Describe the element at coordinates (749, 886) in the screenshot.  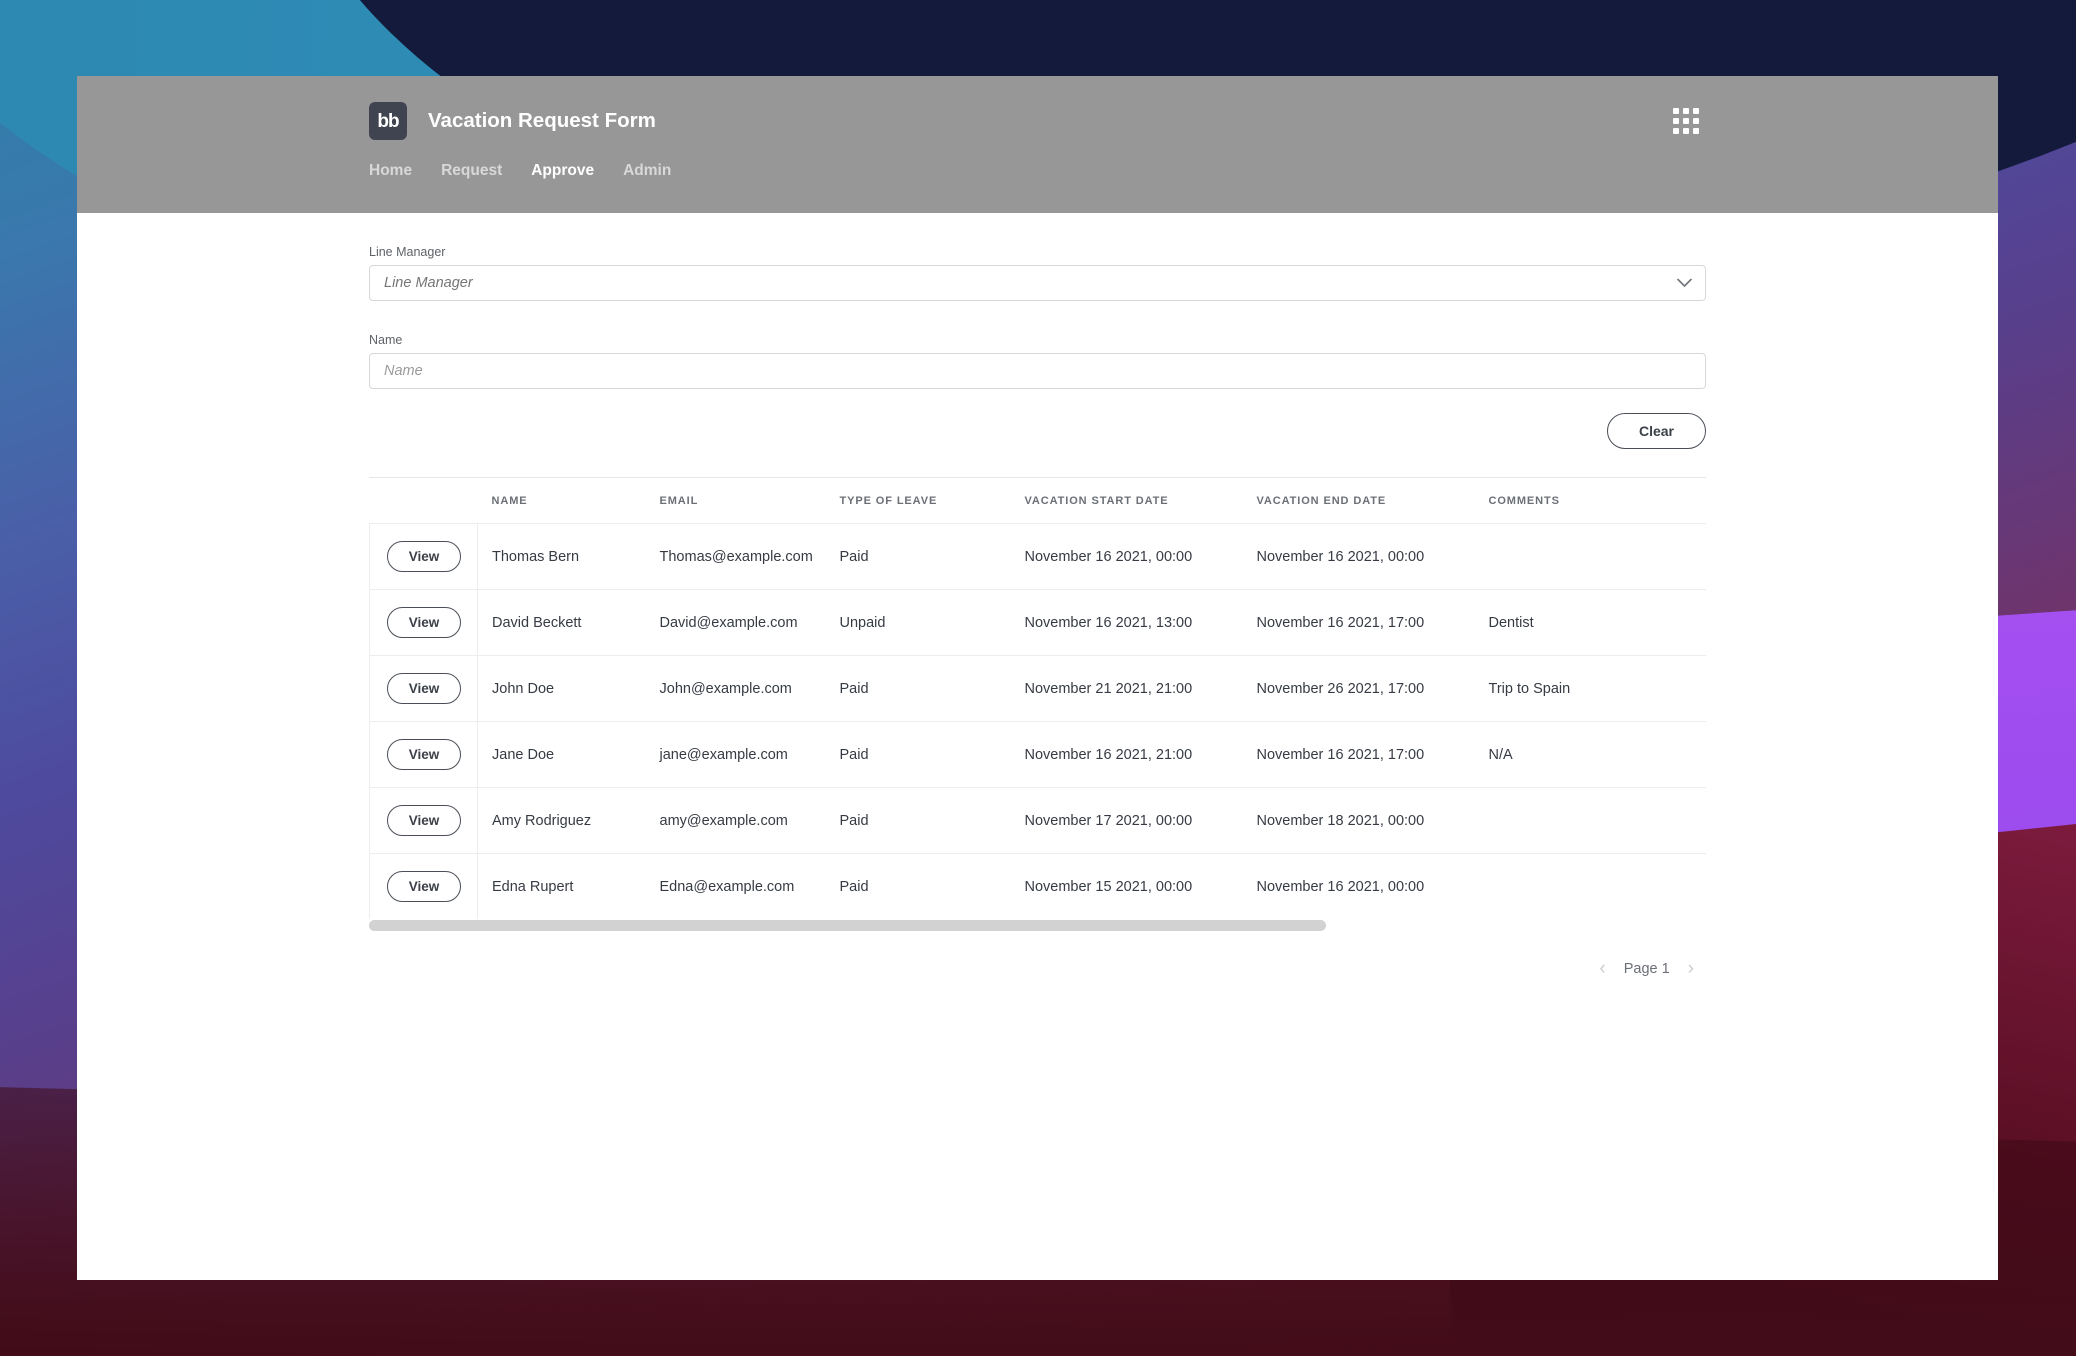
I see `cell-email: Edna@example.com` at that location.